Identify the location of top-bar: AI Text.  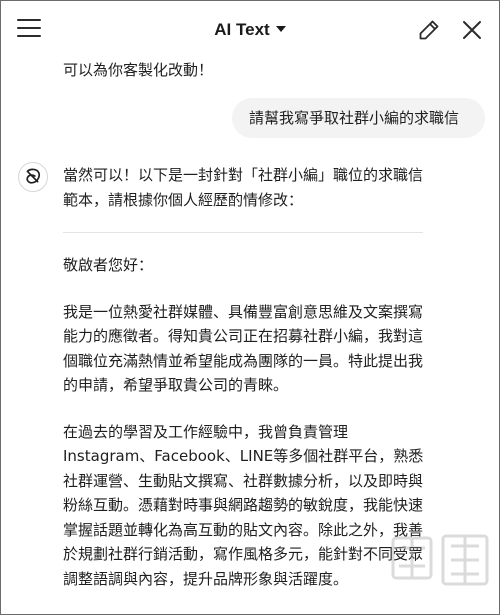
(250, 30).